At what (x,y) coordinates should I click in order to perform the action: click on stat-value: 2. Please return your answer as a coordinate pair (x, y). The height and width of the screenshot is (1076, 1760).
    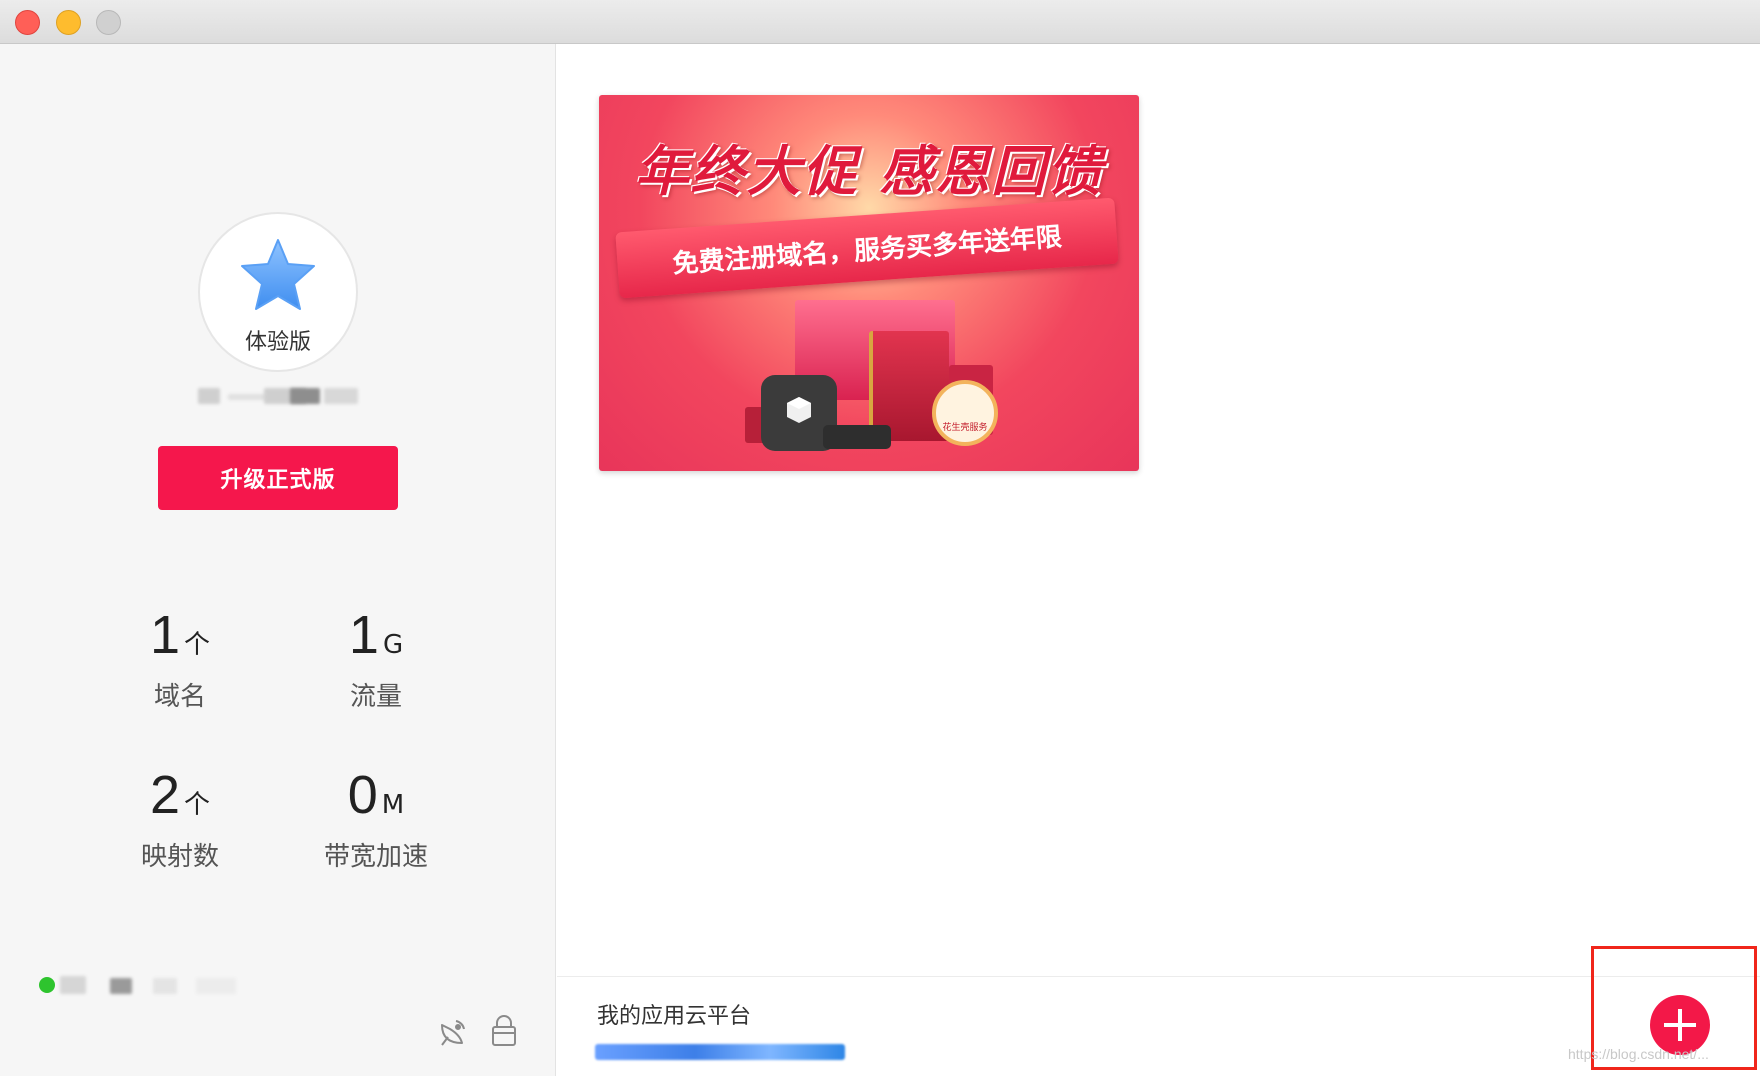
    Looking at the image, I should click on (165, 795).